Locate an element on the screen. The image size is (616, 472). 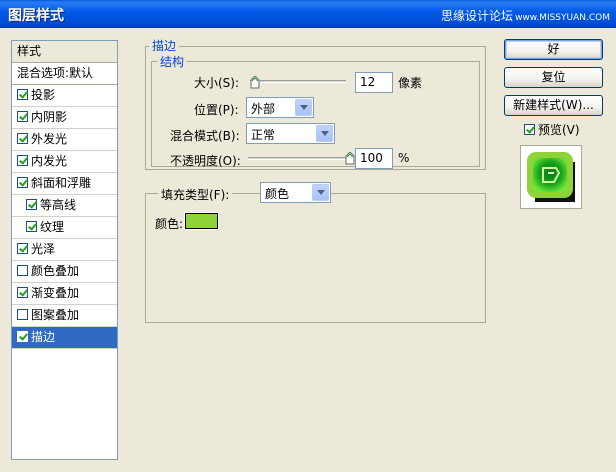
style-item-2: 外发光 is located at coordinates (64, 140).